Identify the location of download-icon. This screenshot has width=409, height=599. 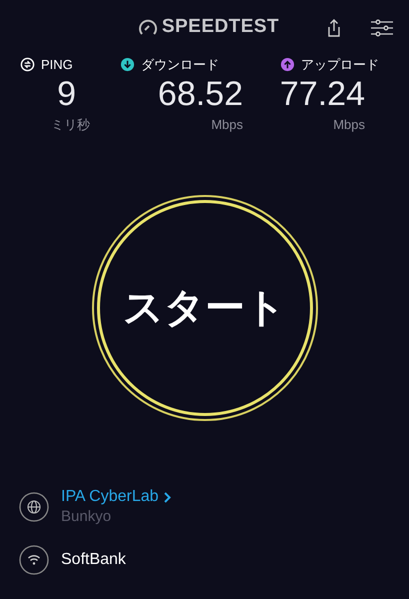
(127, 64).